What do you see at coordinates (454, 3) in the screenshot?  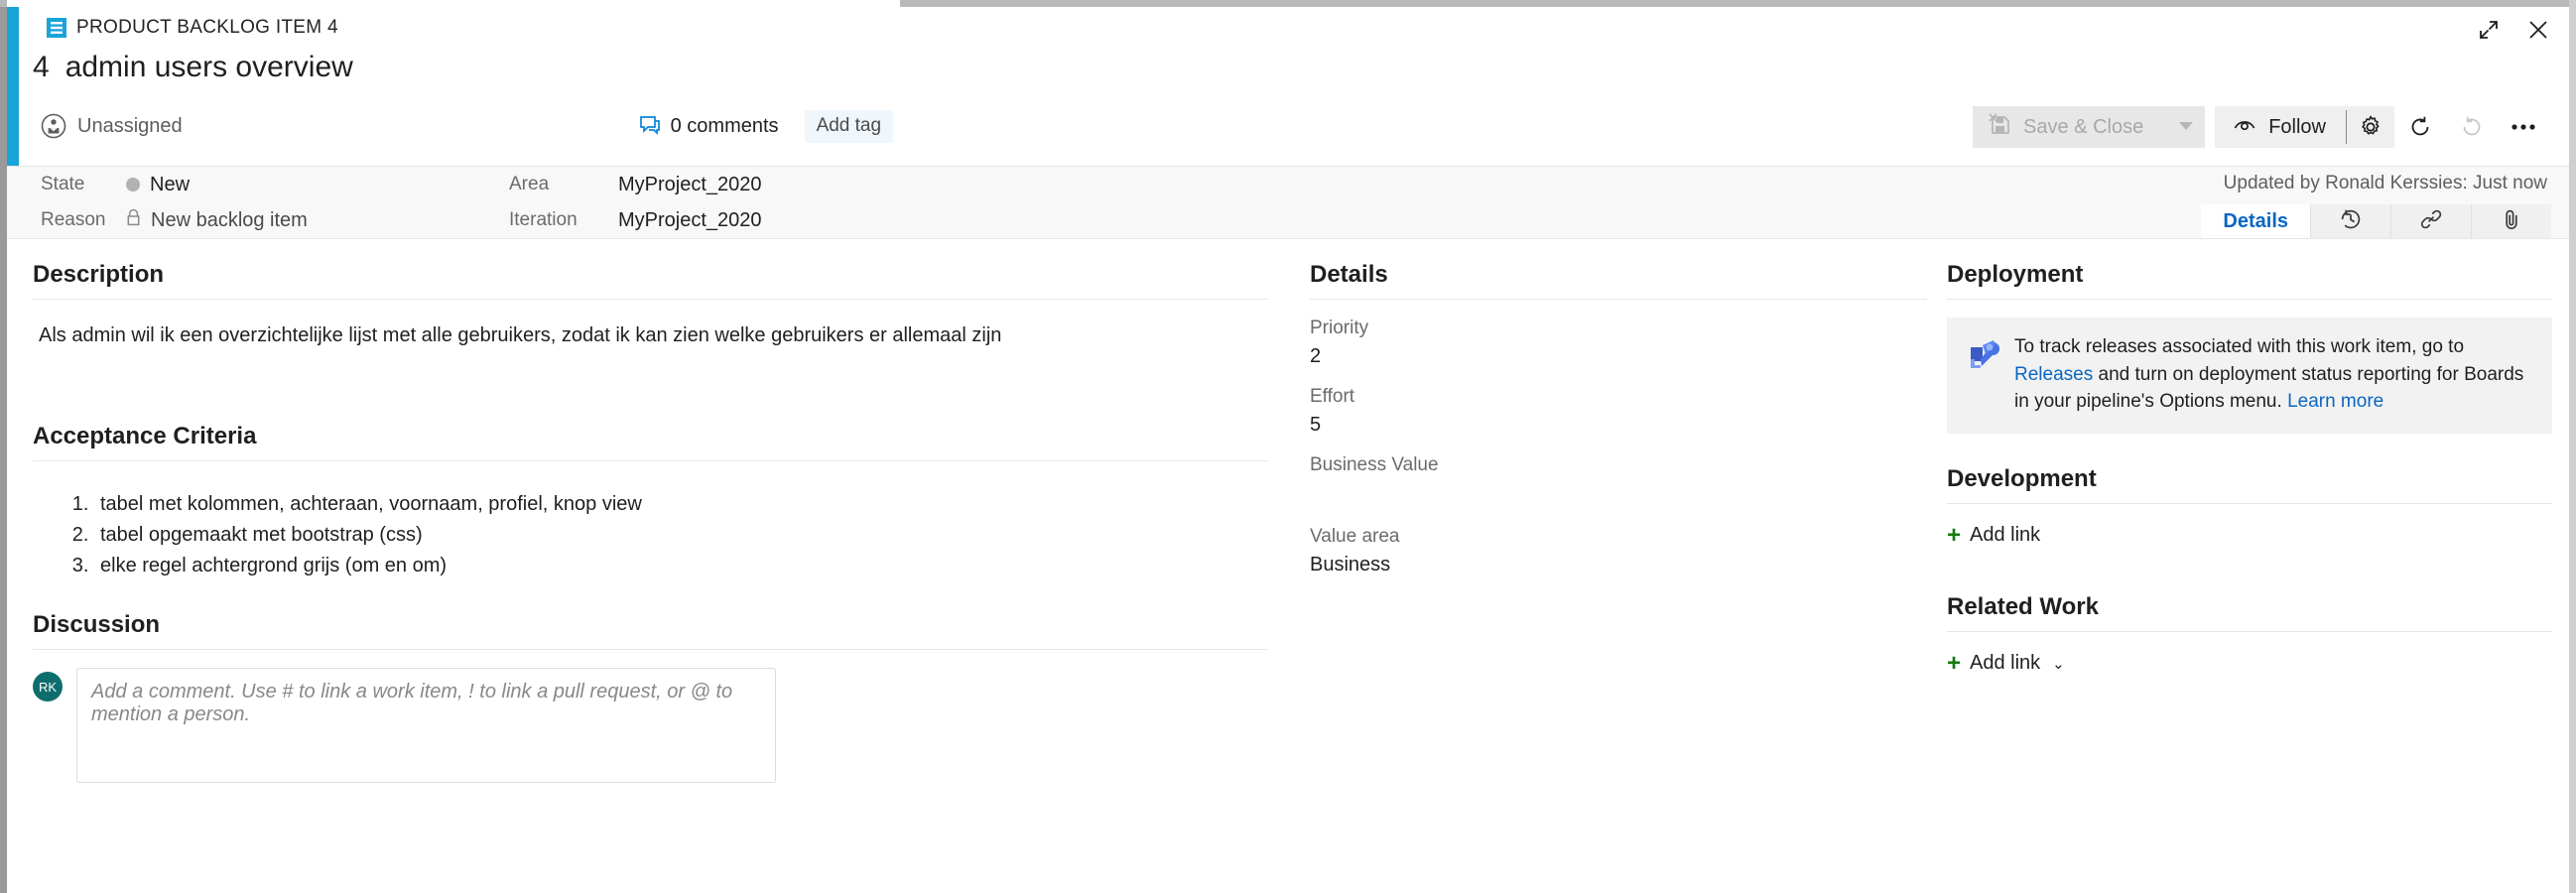 I see `window-top-highlight` at bounding box center [454, 3].